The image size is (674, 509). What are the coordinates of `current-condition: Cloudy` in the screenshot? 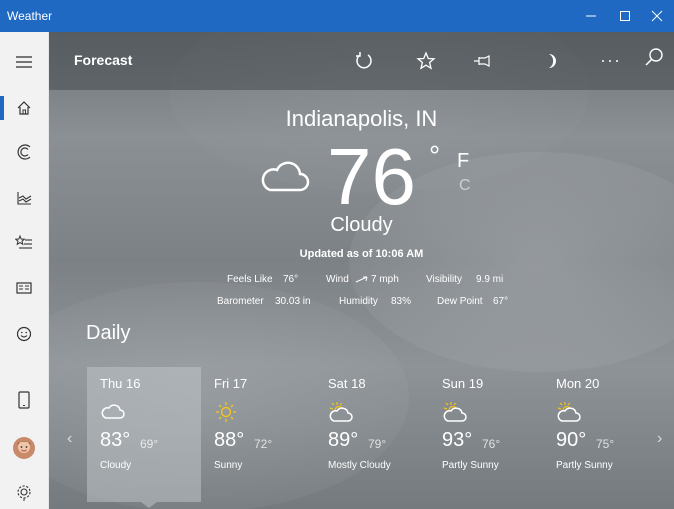 It's located at (361, 225).